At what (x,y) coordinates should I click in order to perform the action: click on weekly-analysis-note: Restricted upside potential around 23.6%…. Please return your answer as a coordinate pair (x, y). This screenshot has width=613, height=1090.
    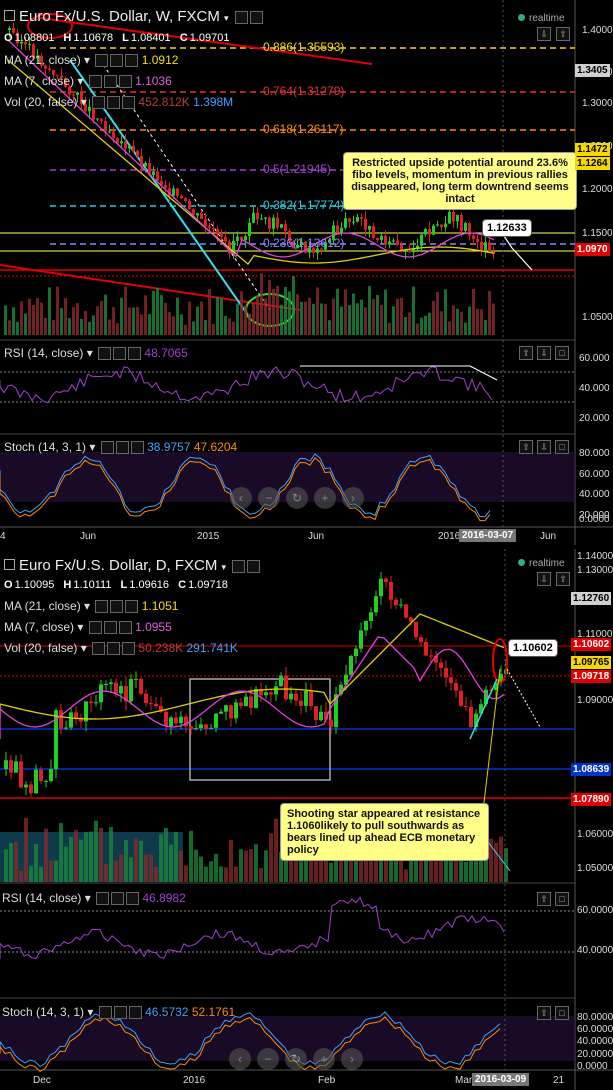
    Looking at the image, I should click on (460, 181).